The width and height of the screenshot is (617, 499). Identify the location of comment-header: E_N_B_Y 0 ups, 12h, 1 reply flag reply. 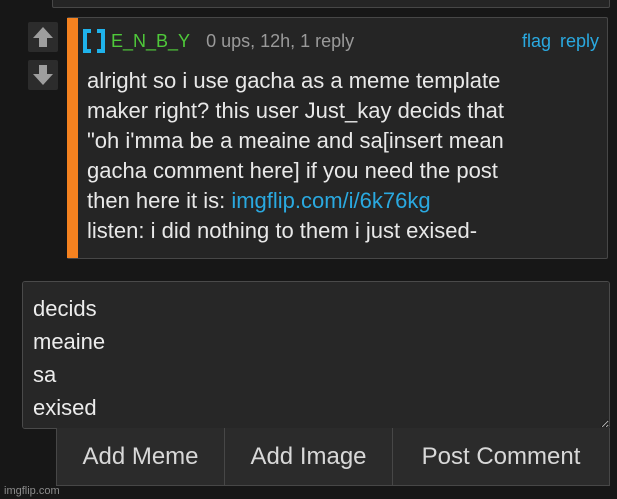
(341, 41).